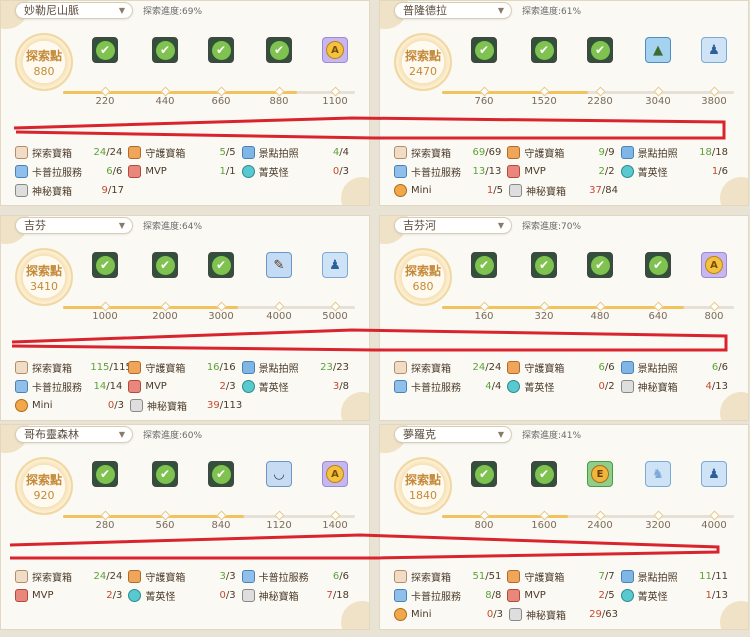 The image size is (750, 637). Describe the element at coordinates (658, 50) in the screenshot. I see `reward-icon: ▲` at that location.